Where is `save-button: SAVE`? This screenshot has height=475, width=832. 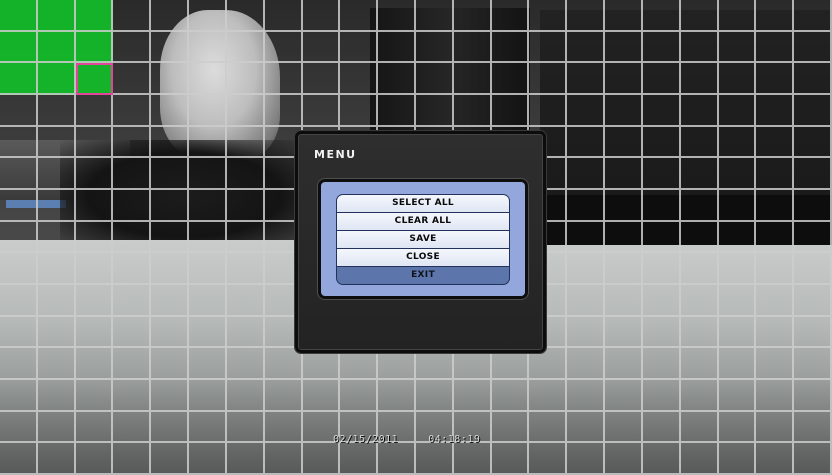
save-button: SAVE is located at coordinates (423, 239).